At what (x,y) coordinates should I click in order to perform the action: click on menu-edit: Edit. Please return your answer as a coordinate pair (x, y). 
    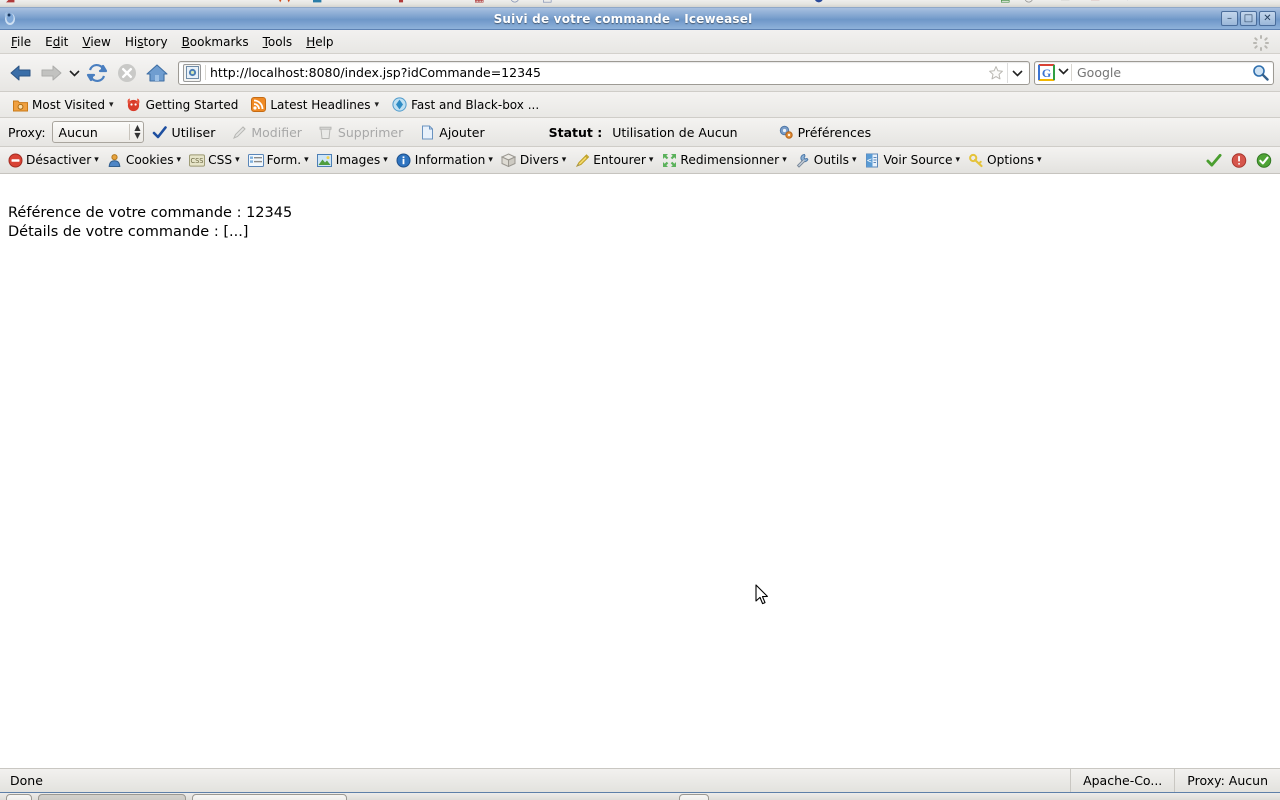
    Looking at the image, I should click on (56, 42).